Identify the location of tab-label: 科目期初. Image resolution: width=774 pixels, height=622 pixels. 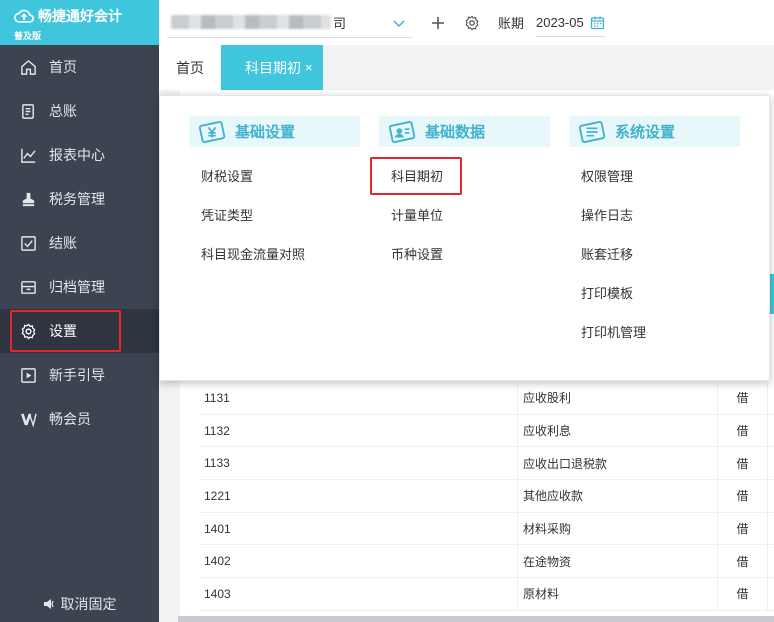
(273, 67).